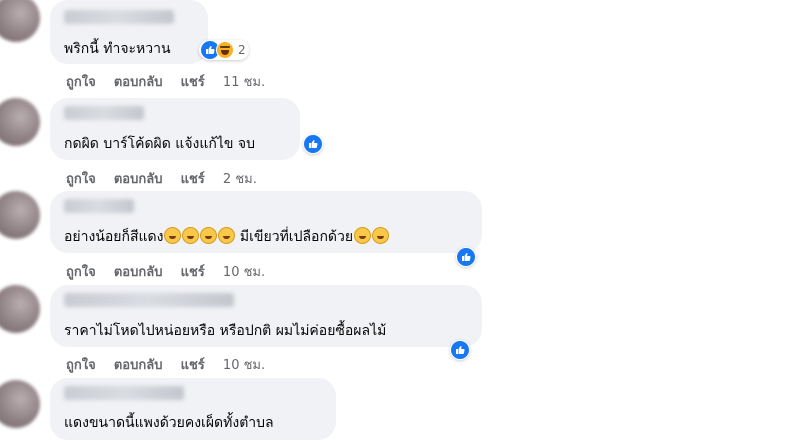 The height and width of the screenshot is (443, 800). I want to click on timestamp: 11 ชม., so click(244, 82).